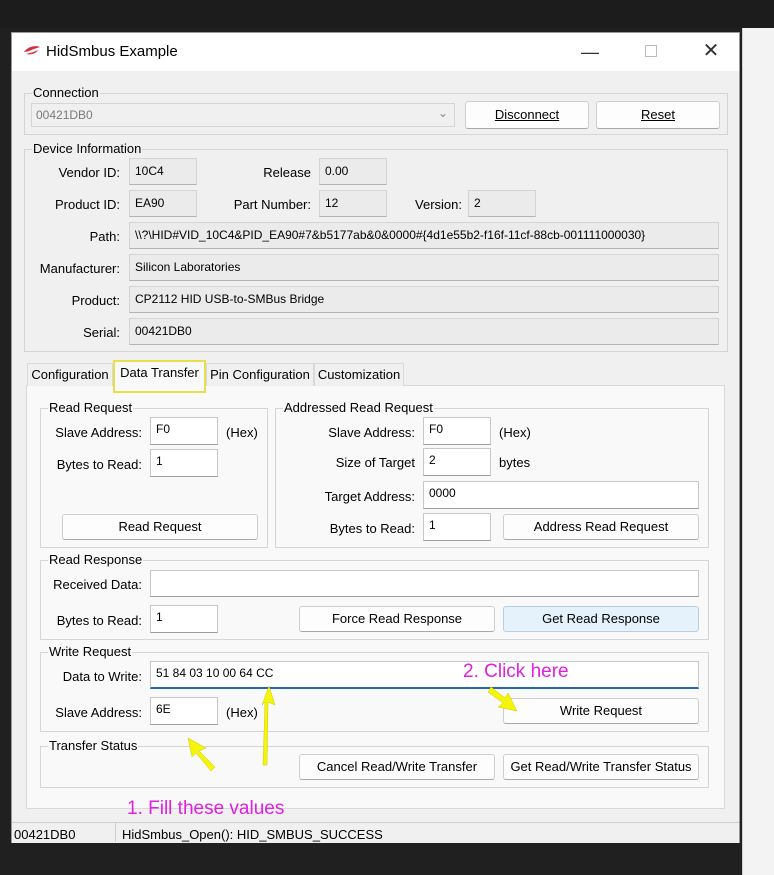 Image resolution: width=774 pixels, height=875 pixels. What do you see at coordinates (101, 332) in the screenshot?
I see `serial-label: Serial:` at bounding box center [101, 332].